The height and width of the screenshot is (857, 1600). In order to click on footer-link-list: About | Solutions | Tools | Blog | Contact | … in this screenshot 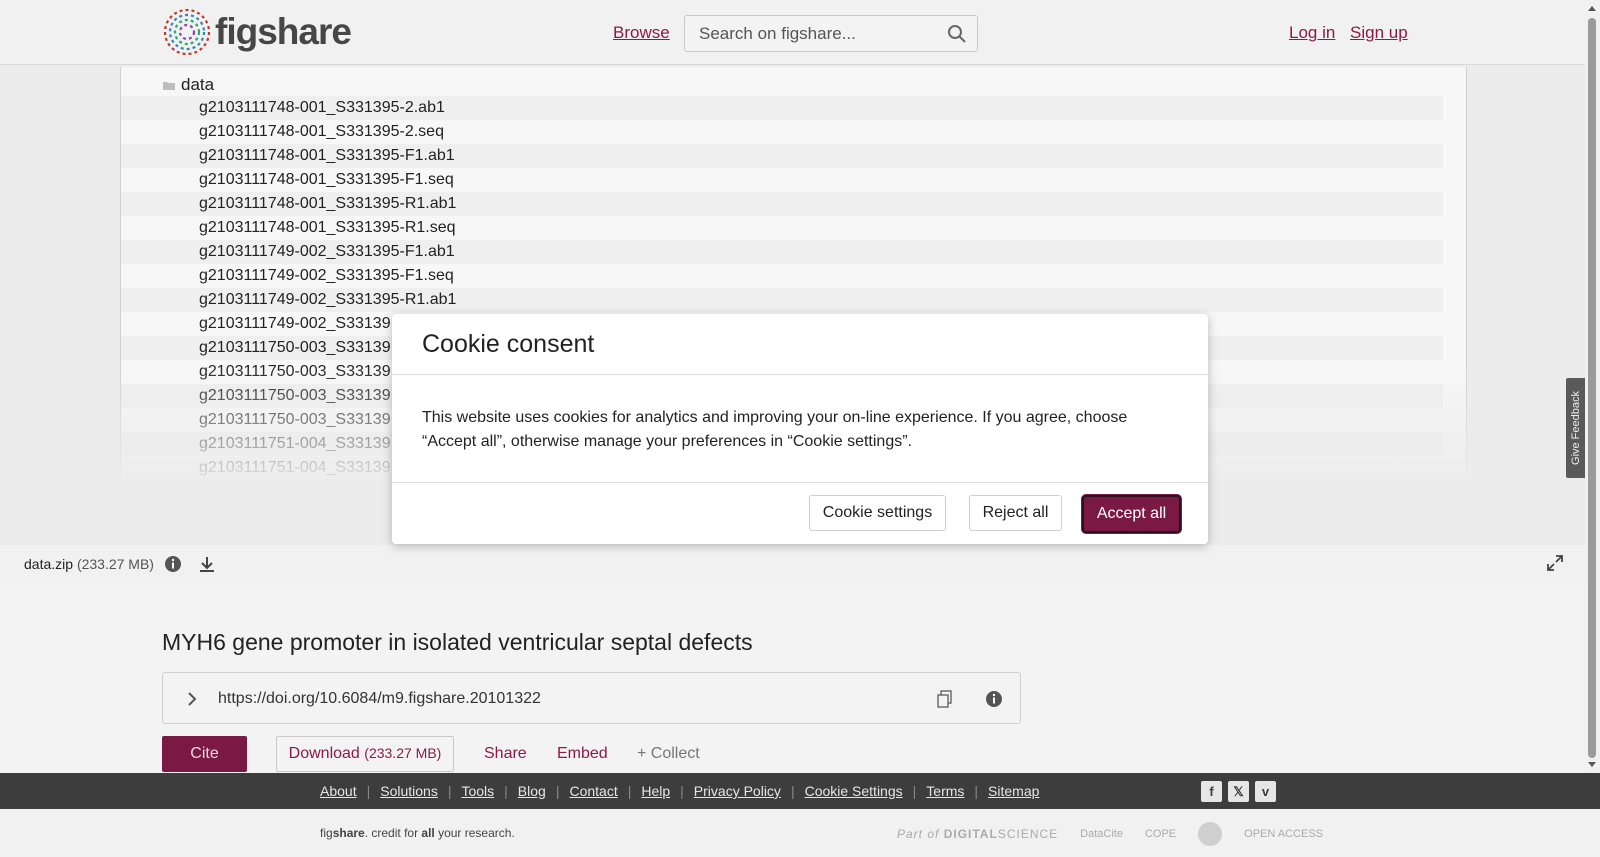, I will do `click(679, 791)`.